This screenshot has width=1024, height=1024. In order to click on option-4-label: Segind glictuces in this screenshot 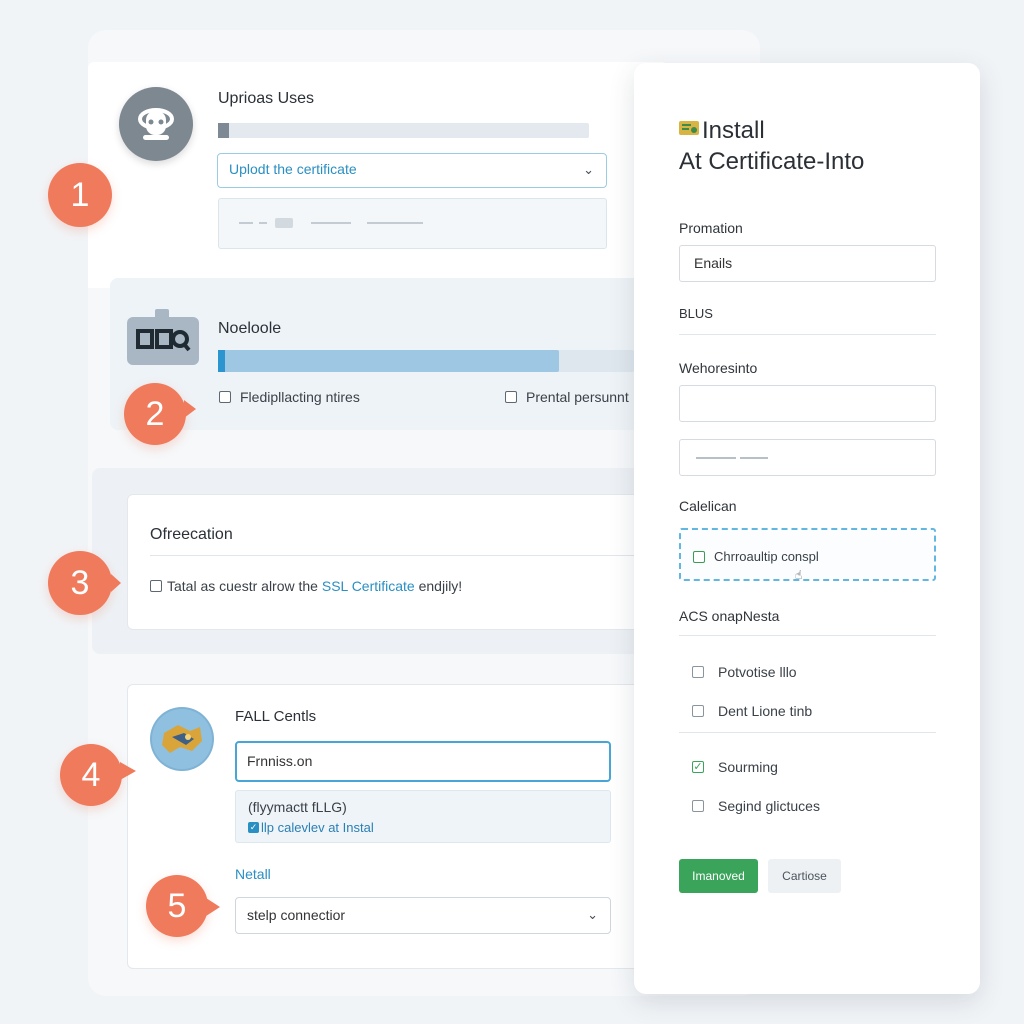, I will do `click(769, 806)`.